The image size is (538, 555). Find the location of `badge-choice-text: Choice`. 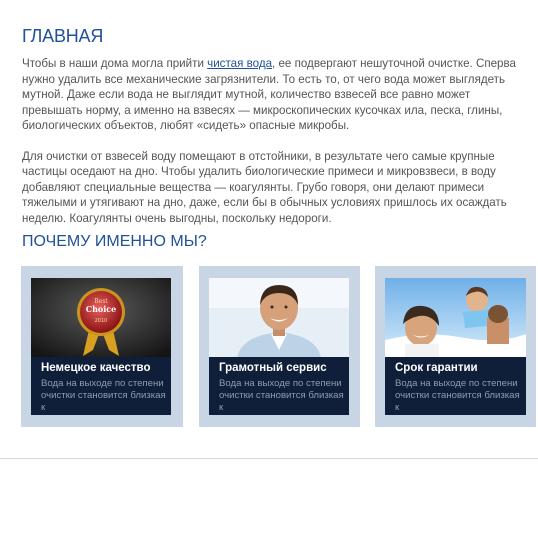

badge-choice-text: Choice is located at coordinates (101, 309).